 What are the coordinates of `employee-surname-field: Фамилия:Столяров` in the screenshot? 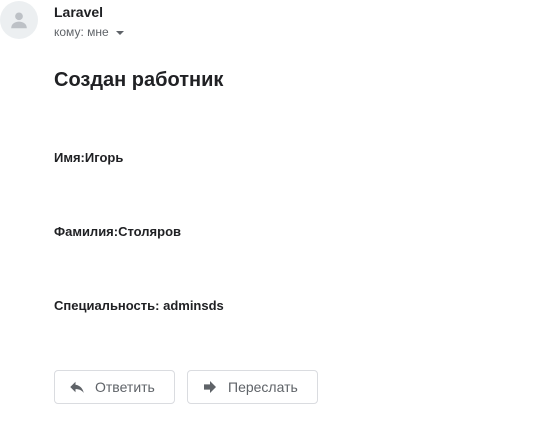 It's located at (118, 231).